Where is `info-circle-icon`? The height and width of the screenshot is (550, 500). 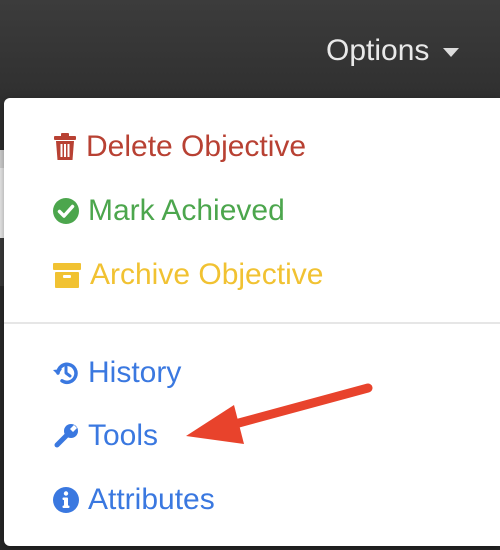 info-circle-icon is located at coordinates (66, 500).